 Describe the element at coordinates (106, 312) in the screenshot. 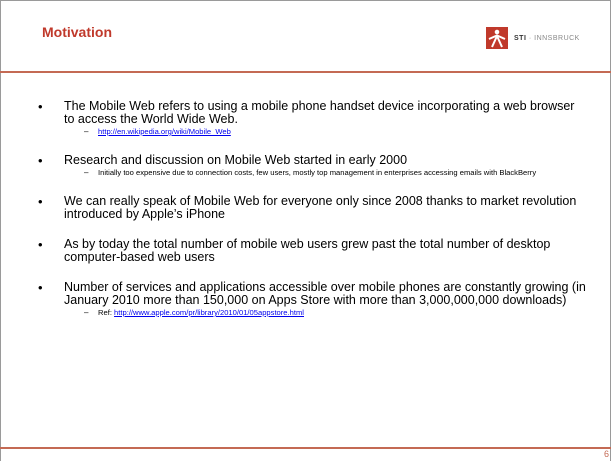

I see `ref-prefix: Ref:` at that location.